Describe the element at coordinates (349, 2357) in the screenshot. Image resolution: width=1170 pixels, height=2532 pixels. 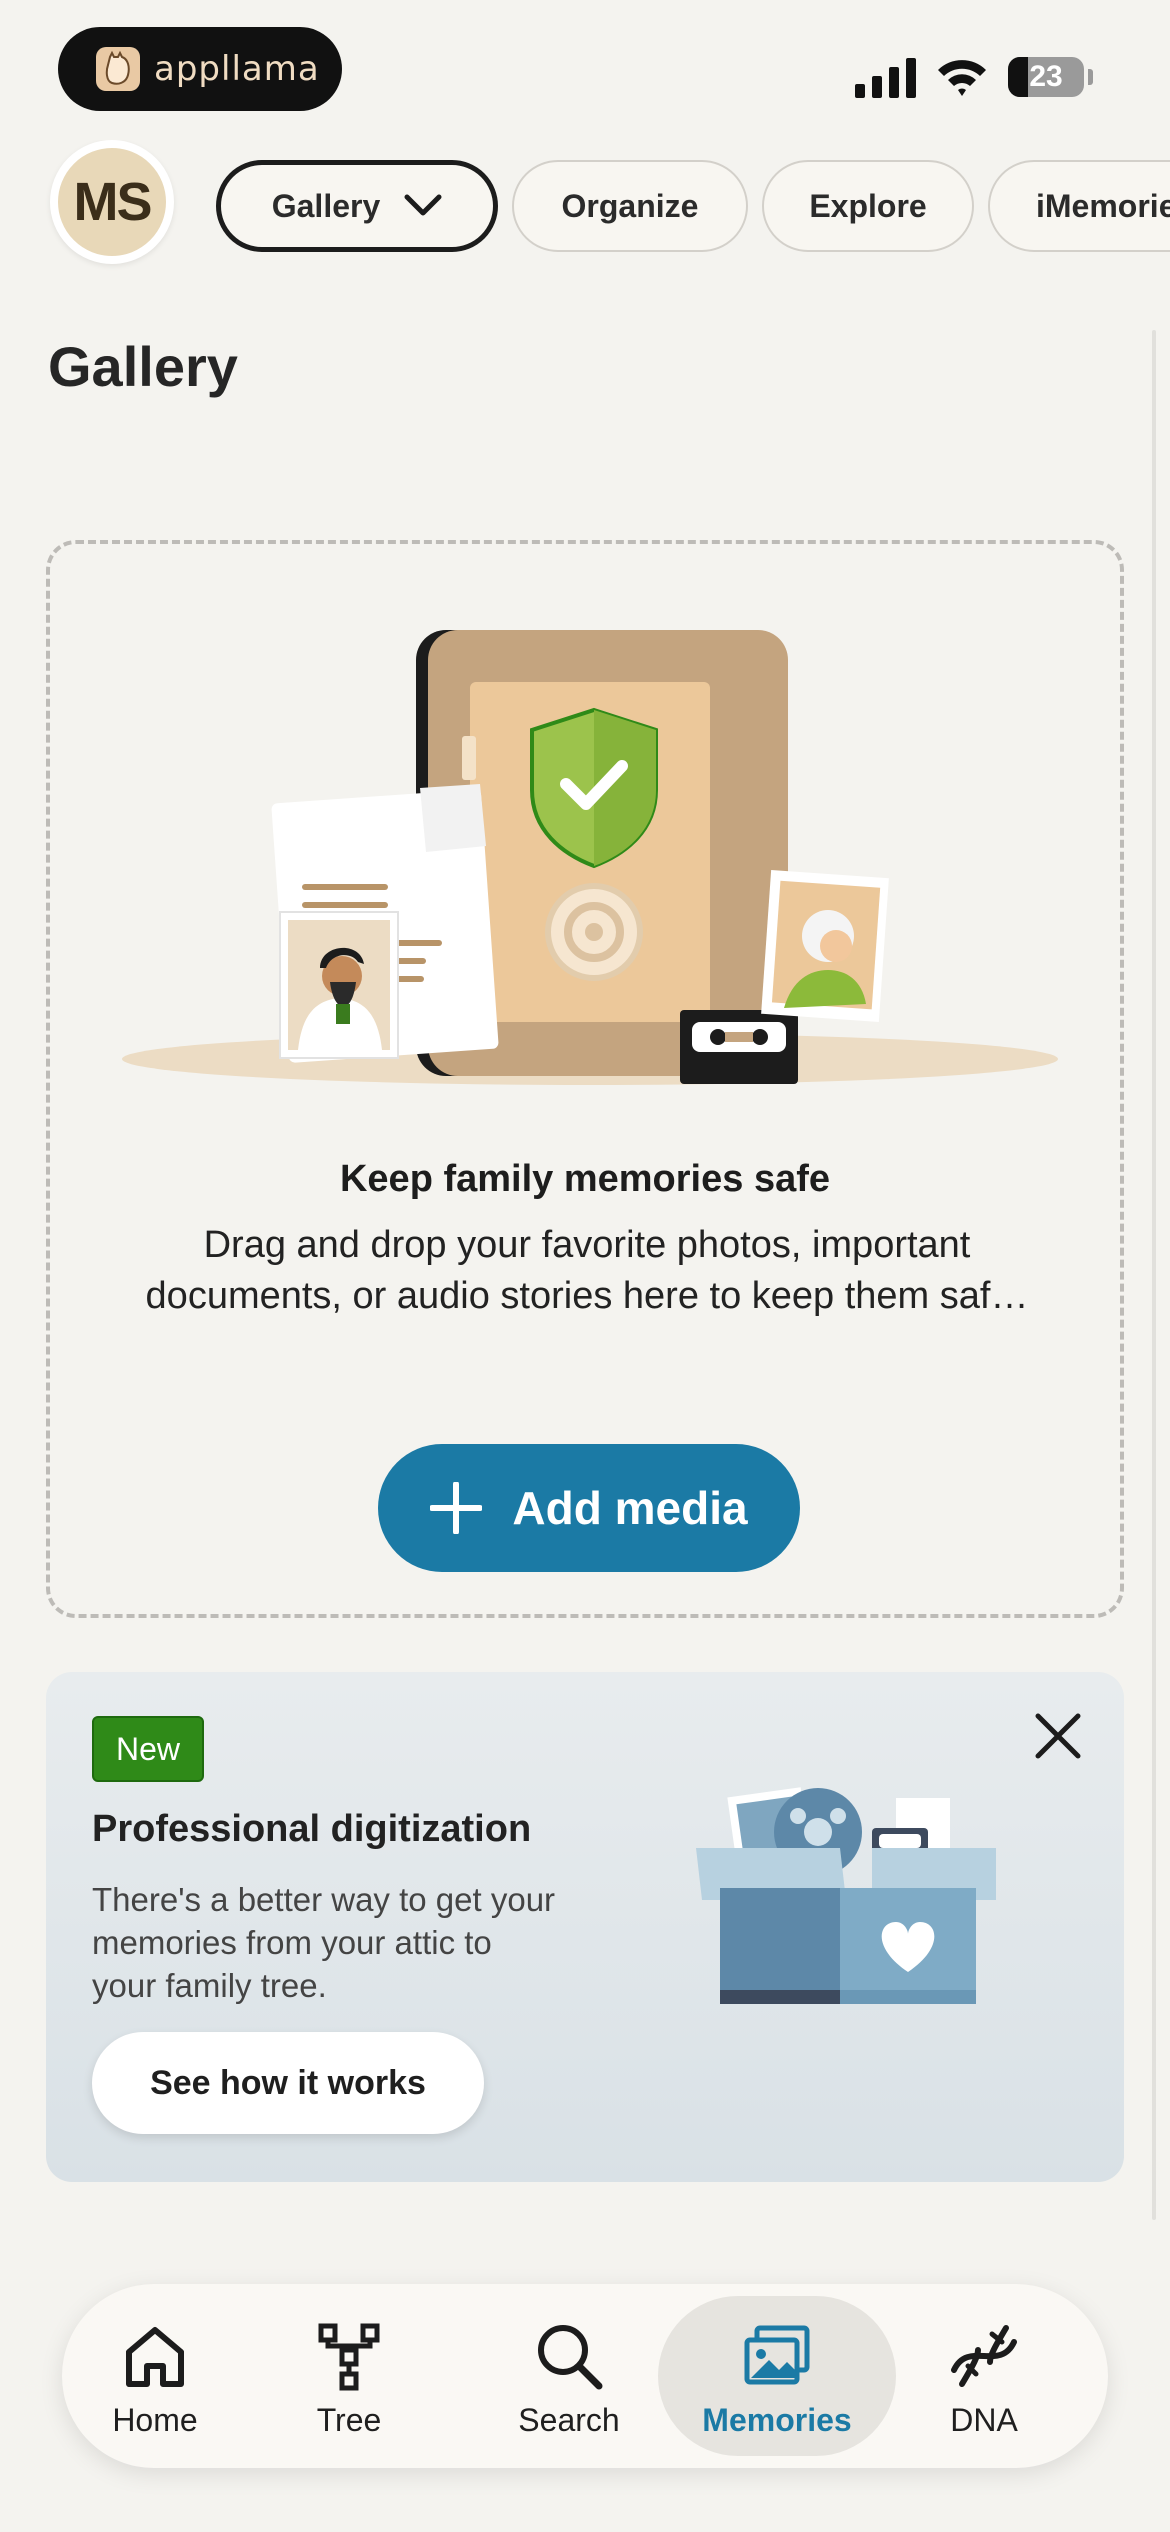
I see `tree-icon` at that location.